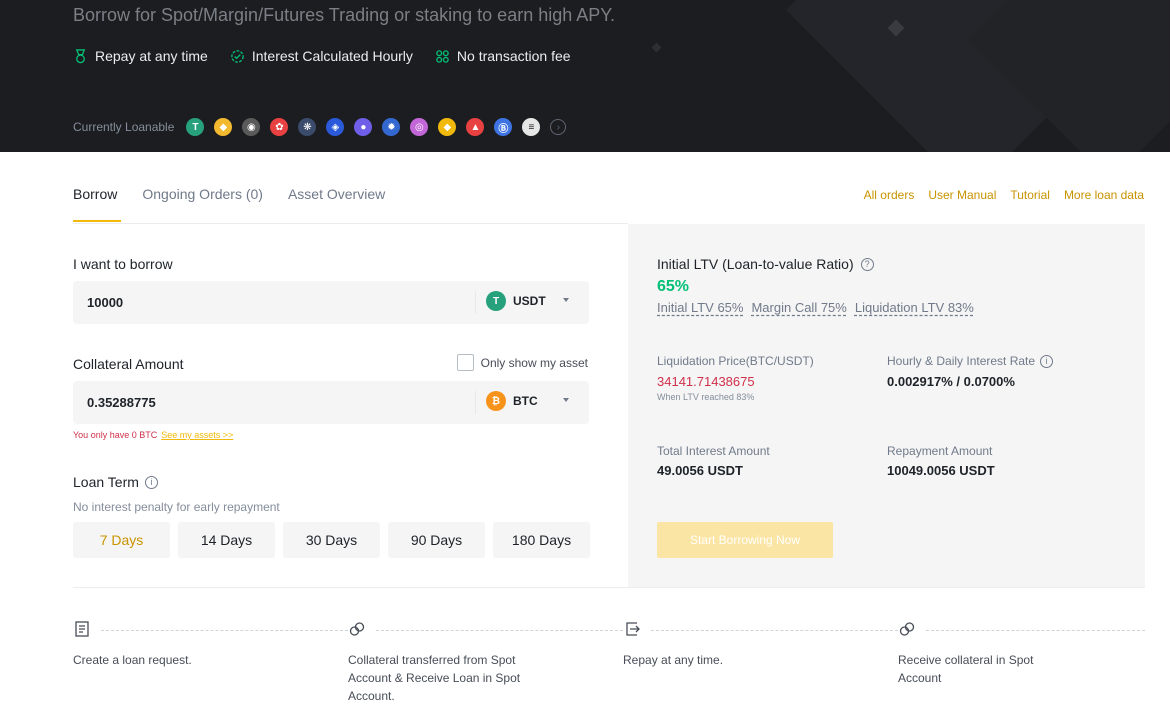 Image resolution: width=1170 pixels, height=705 pixels. I want to click on feature-fee: No transaction fee, so click(503, 56).